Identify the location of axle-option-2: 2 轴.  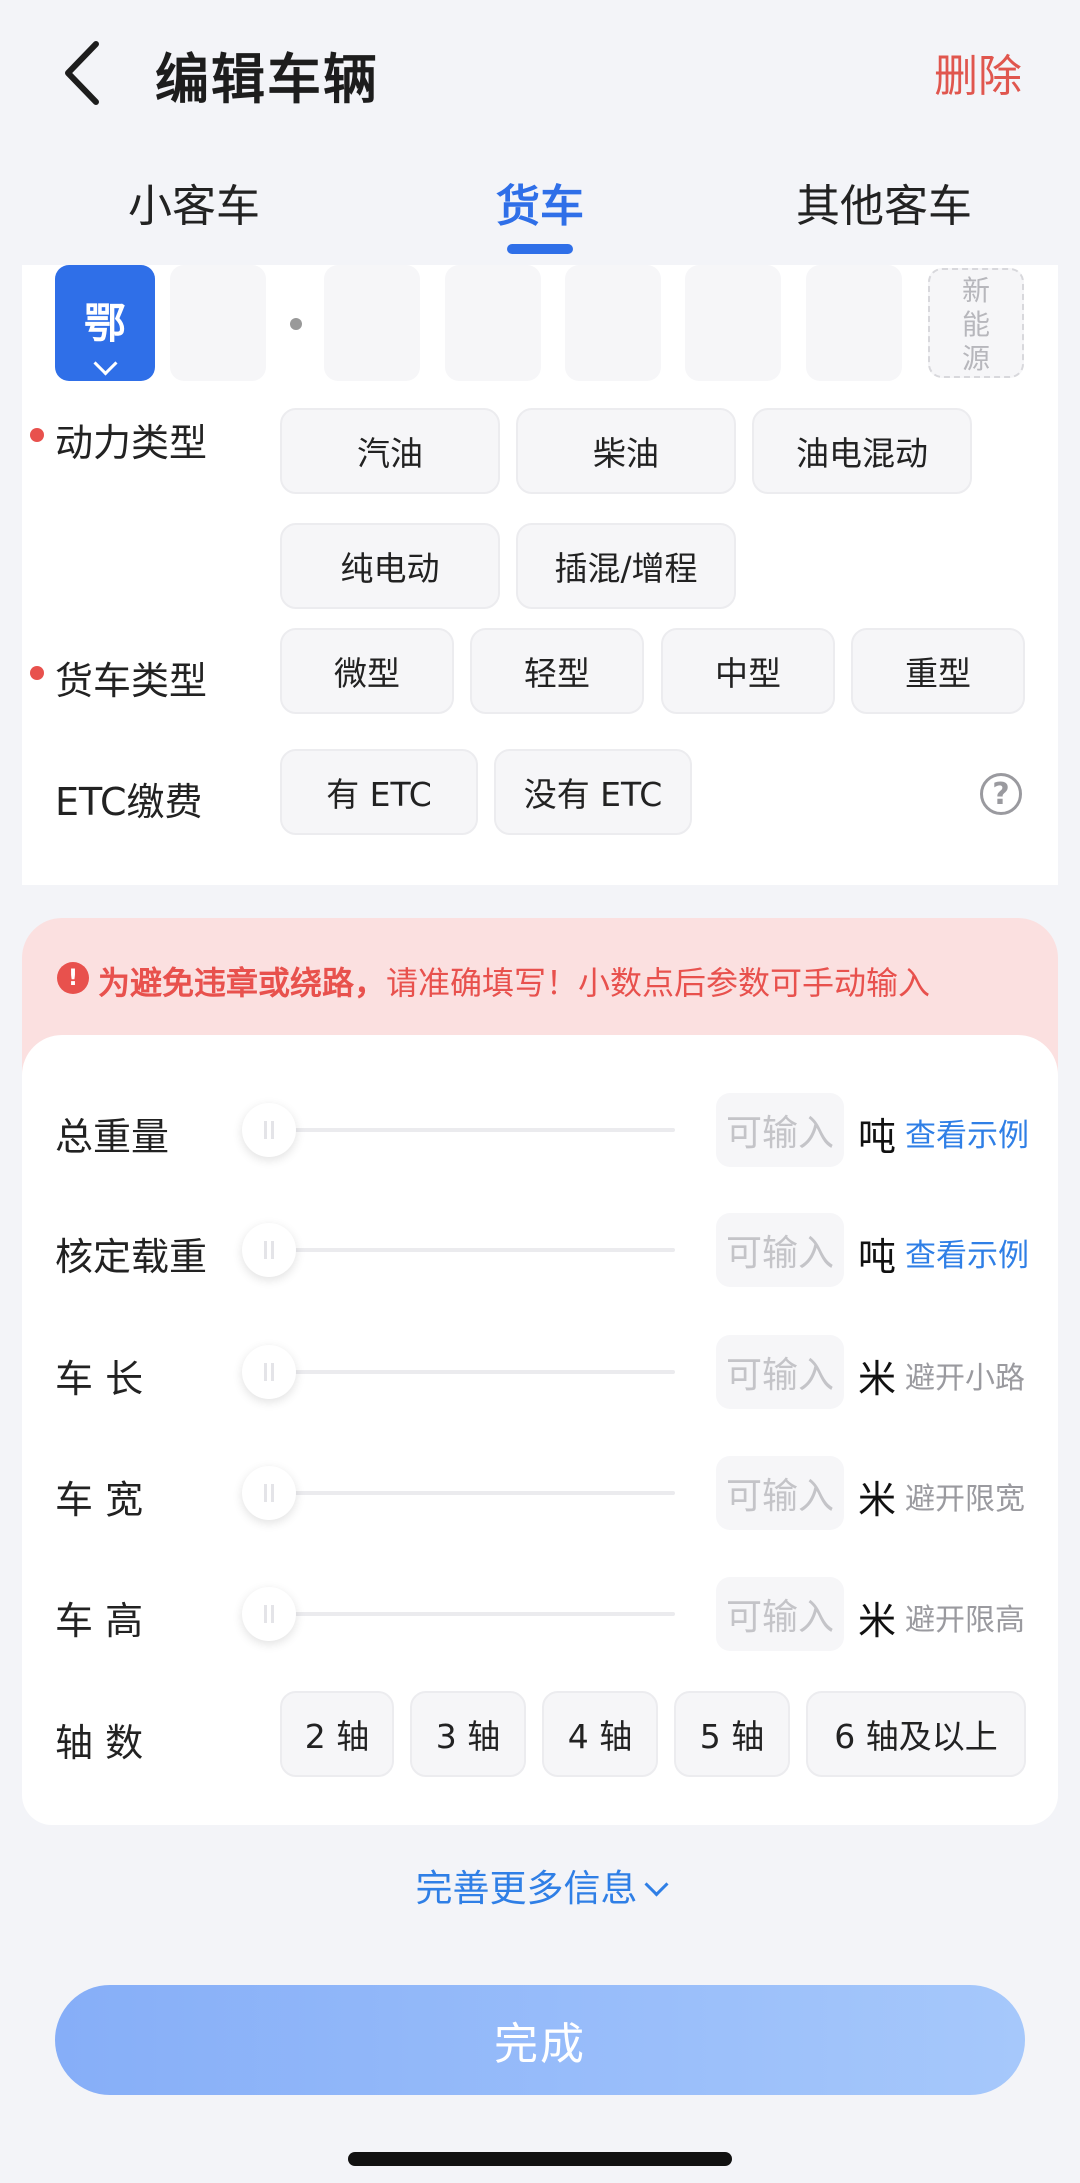
(337, 1734).